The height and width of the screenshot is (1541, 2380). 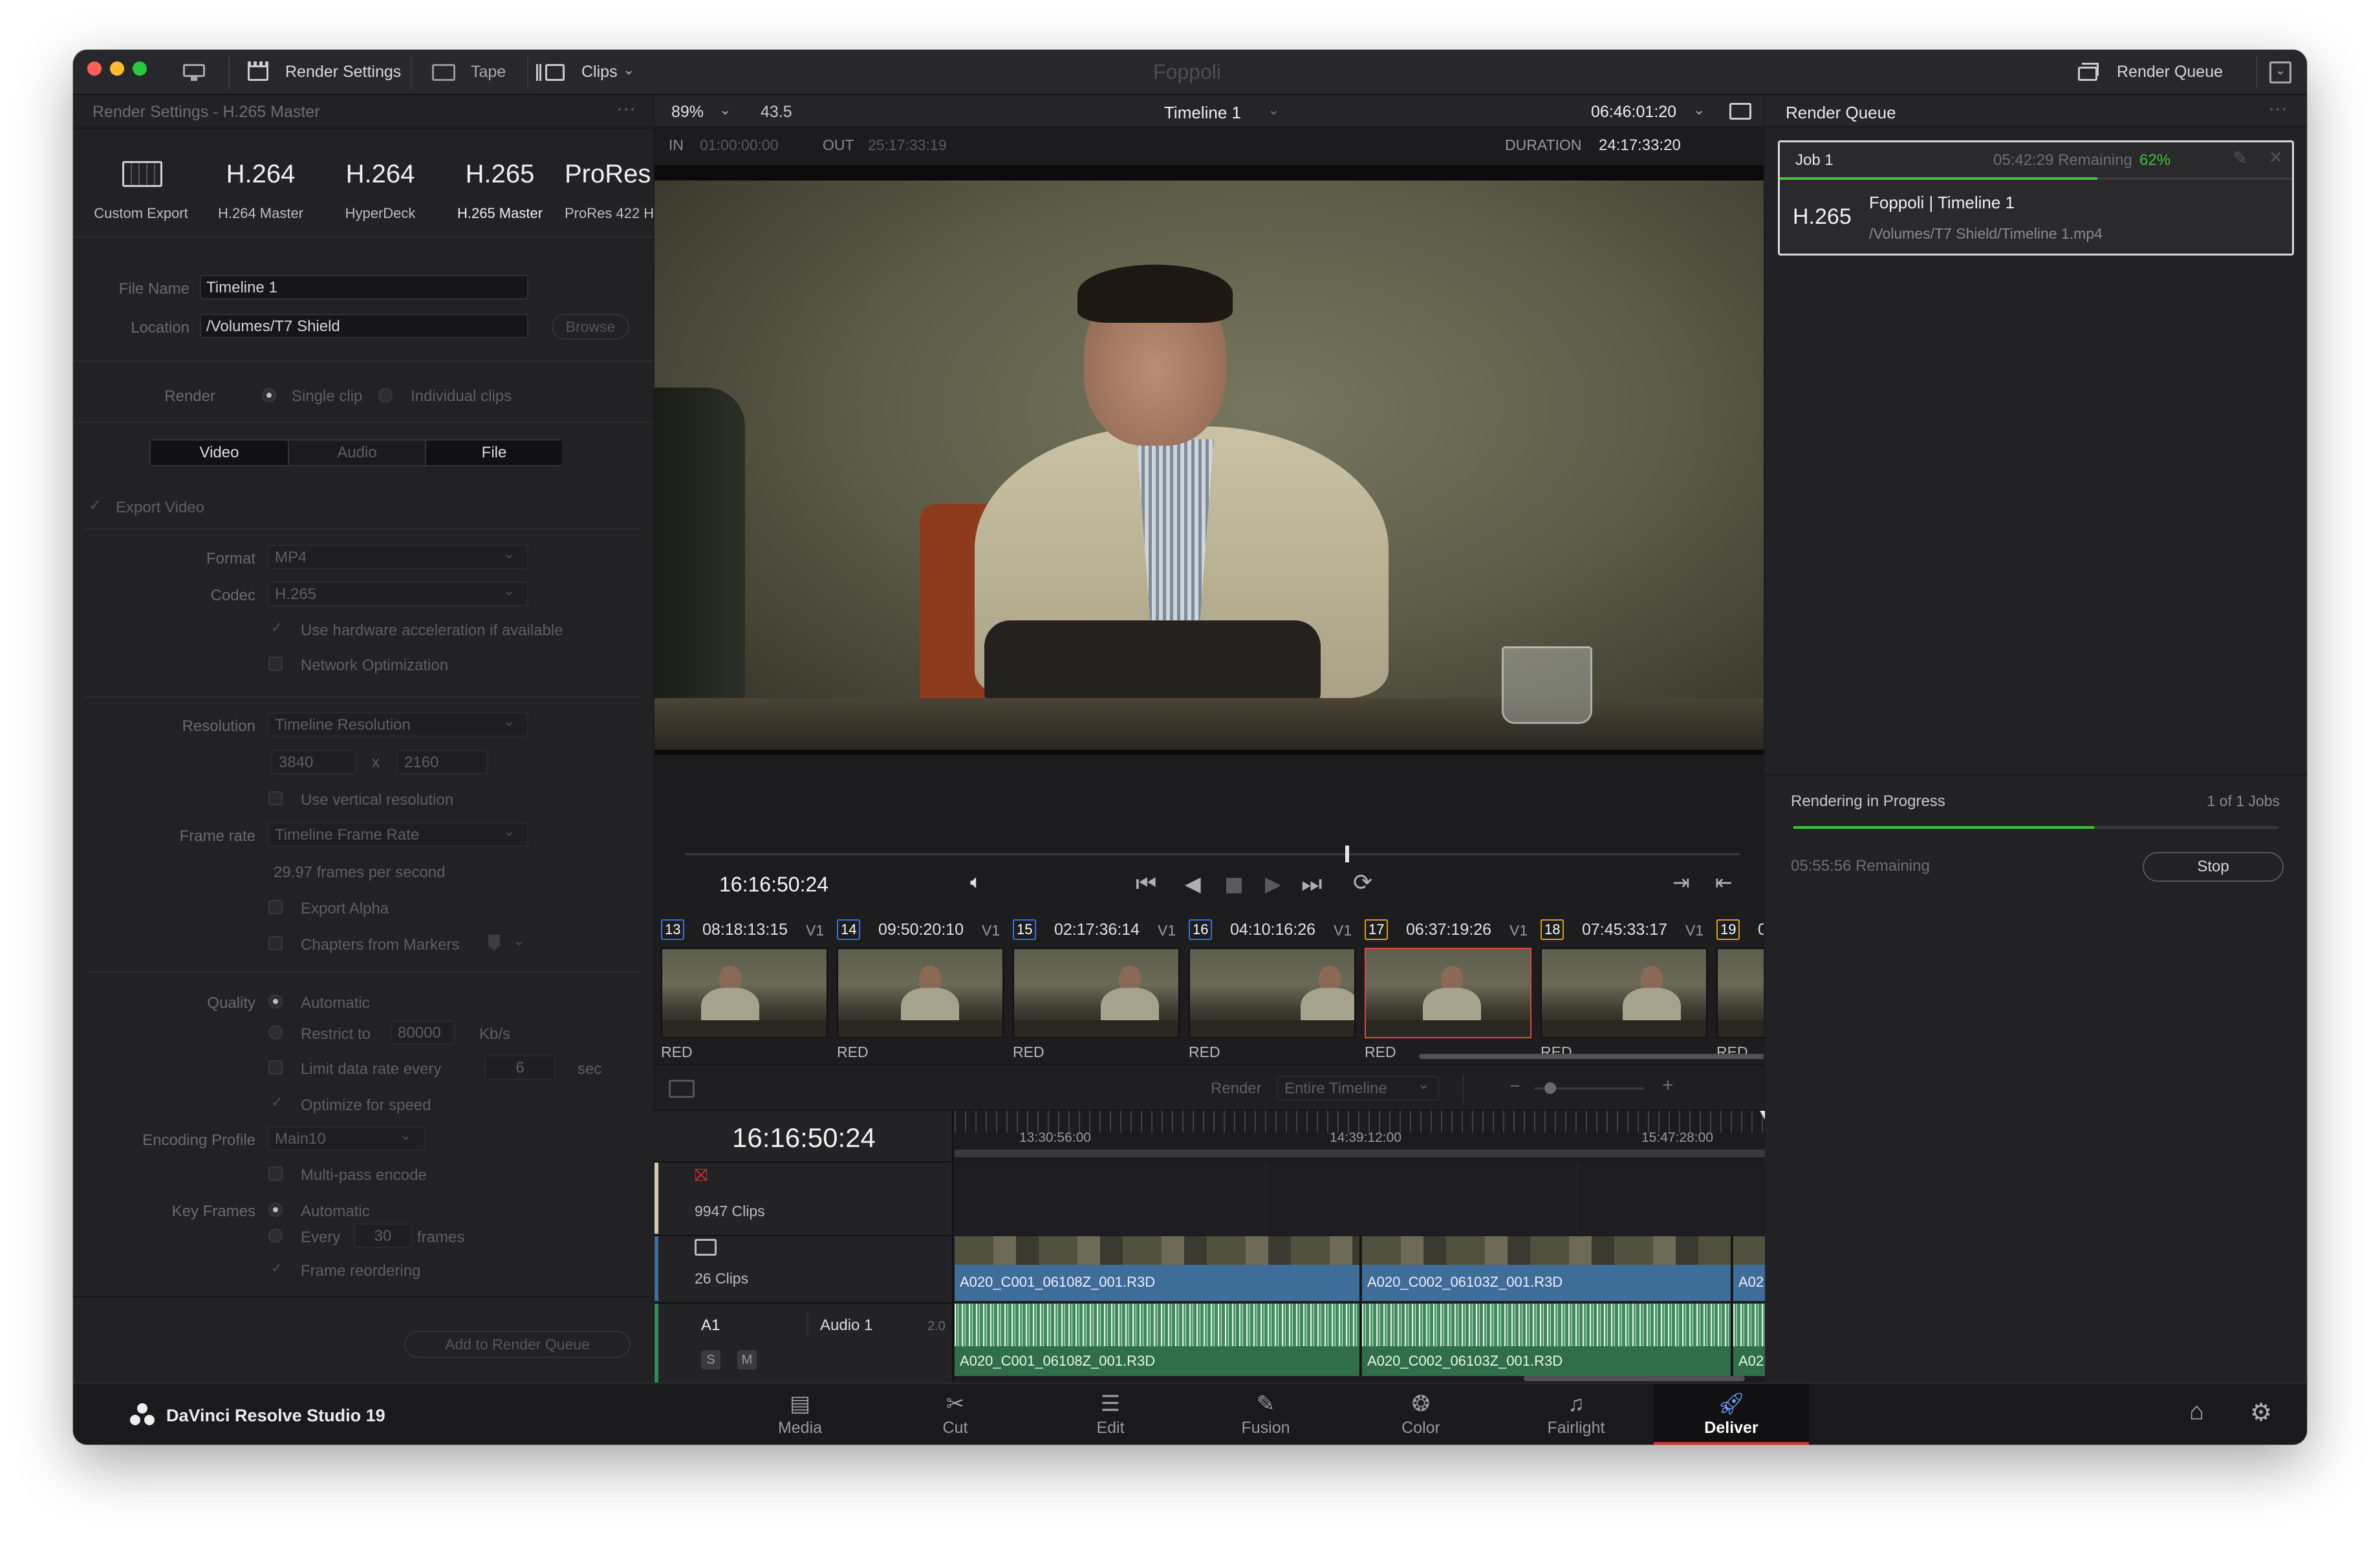 I want to click on render-range-select: Entire Timeline, so click(x=1359, y=1088).